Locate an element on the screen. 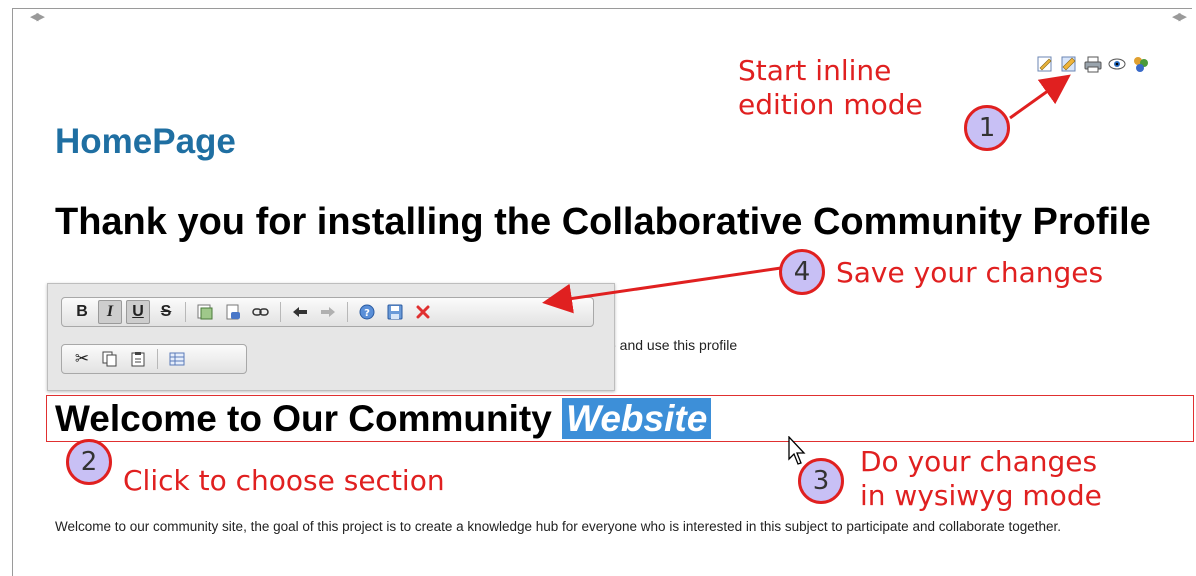 The width and height of the screenshot is (1196, 576). annotation-1-label: Start inline edition mode is located at coordinates (830, 87).